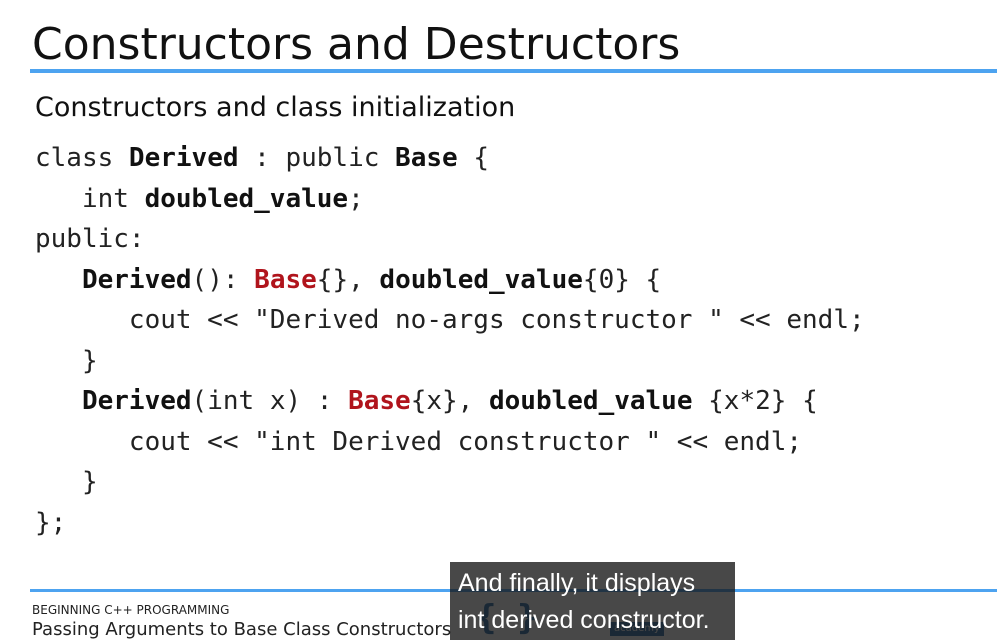  I want to click on code-token: {, so click(473, 158).